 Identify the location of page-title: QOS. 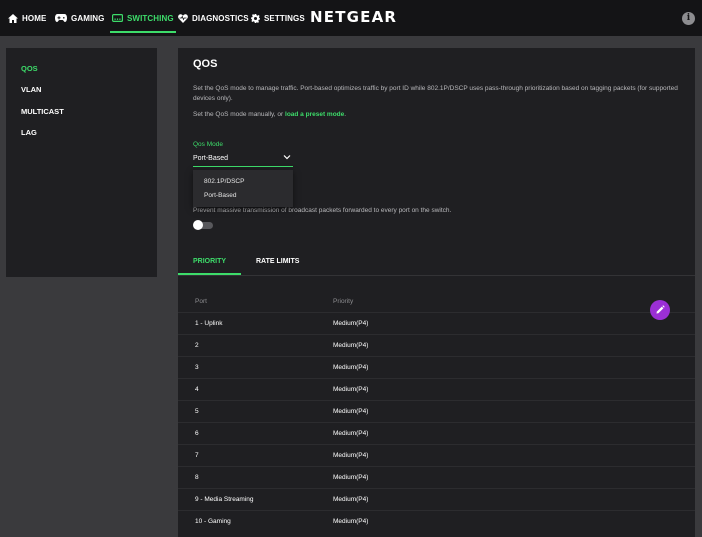
(205, 64).